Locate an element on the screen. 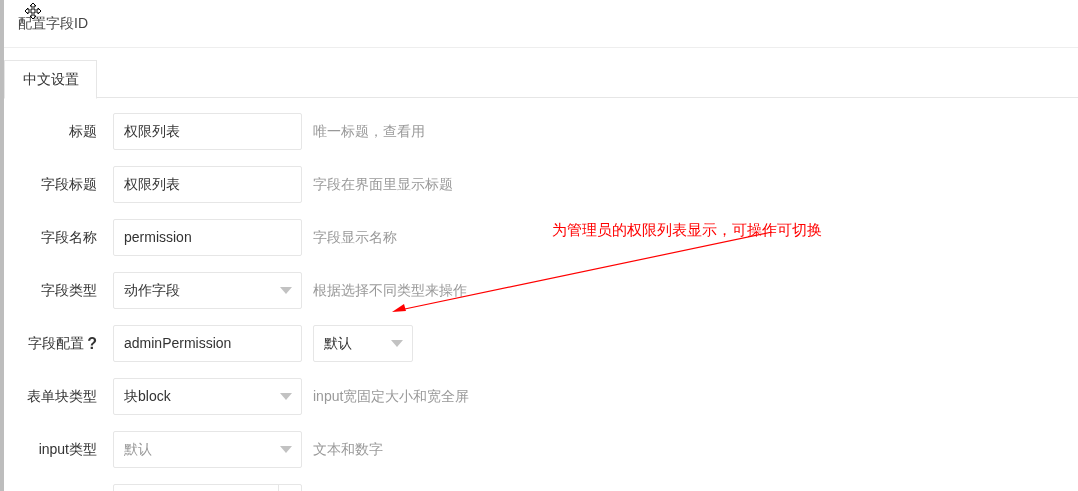 The height and width of the screenshot is (491, 1078). input-field: adminPermission is located at coordinates (207, 343).